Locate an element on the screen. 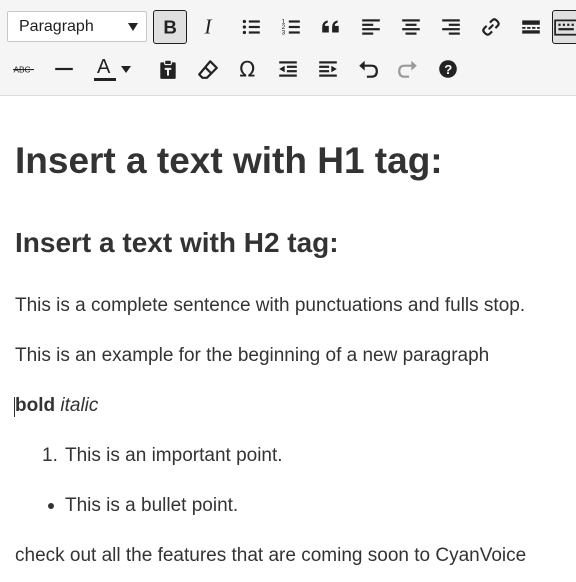 Image resolution: width=576 pixels, height=582 pixels. format-select-value: Paragraph is located at coordinates (56, 26).